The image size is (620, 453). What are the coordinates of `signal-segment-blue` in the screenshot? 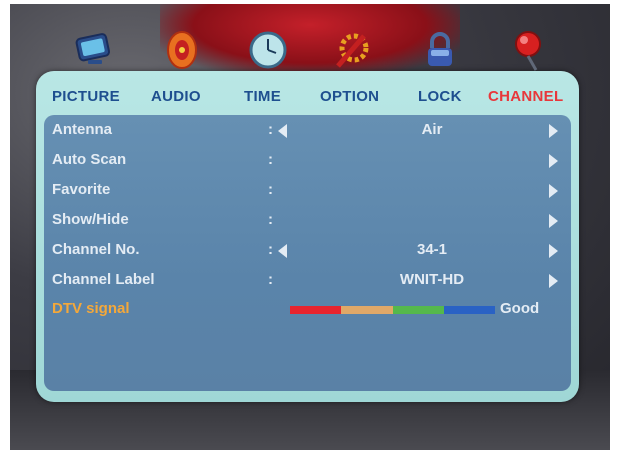 It's located at (469, 310).